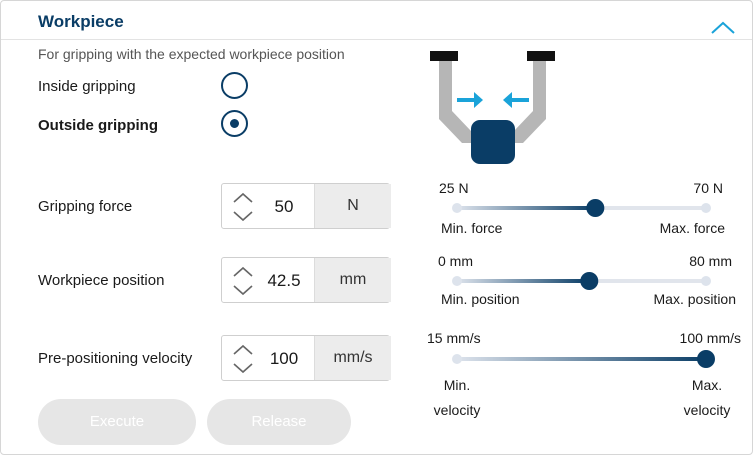  What do you see at coordinates (480, 299) in the screenshot?
I see `slider-min-label: Min. position` at bounding box center [480, 299].